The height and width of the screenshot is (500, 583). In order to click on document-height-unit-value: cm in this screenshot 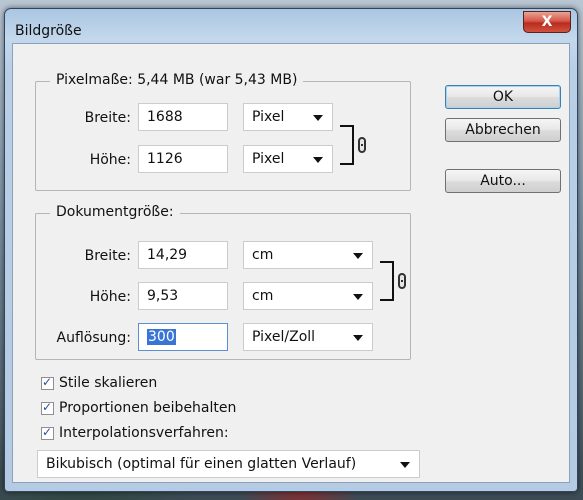, I will do `click(263, 296)`.